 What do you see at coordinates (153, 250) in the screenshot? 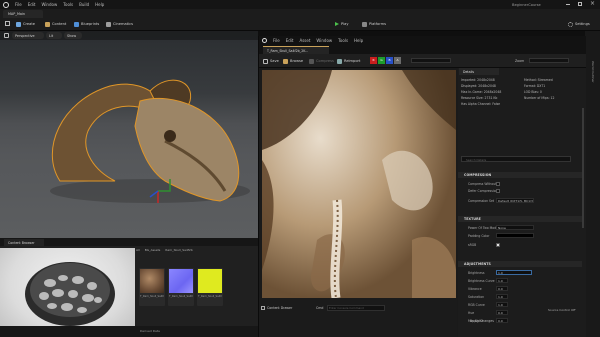
I see `breadcrumb-item: BG_Assets` at bounding box center [153, 250].